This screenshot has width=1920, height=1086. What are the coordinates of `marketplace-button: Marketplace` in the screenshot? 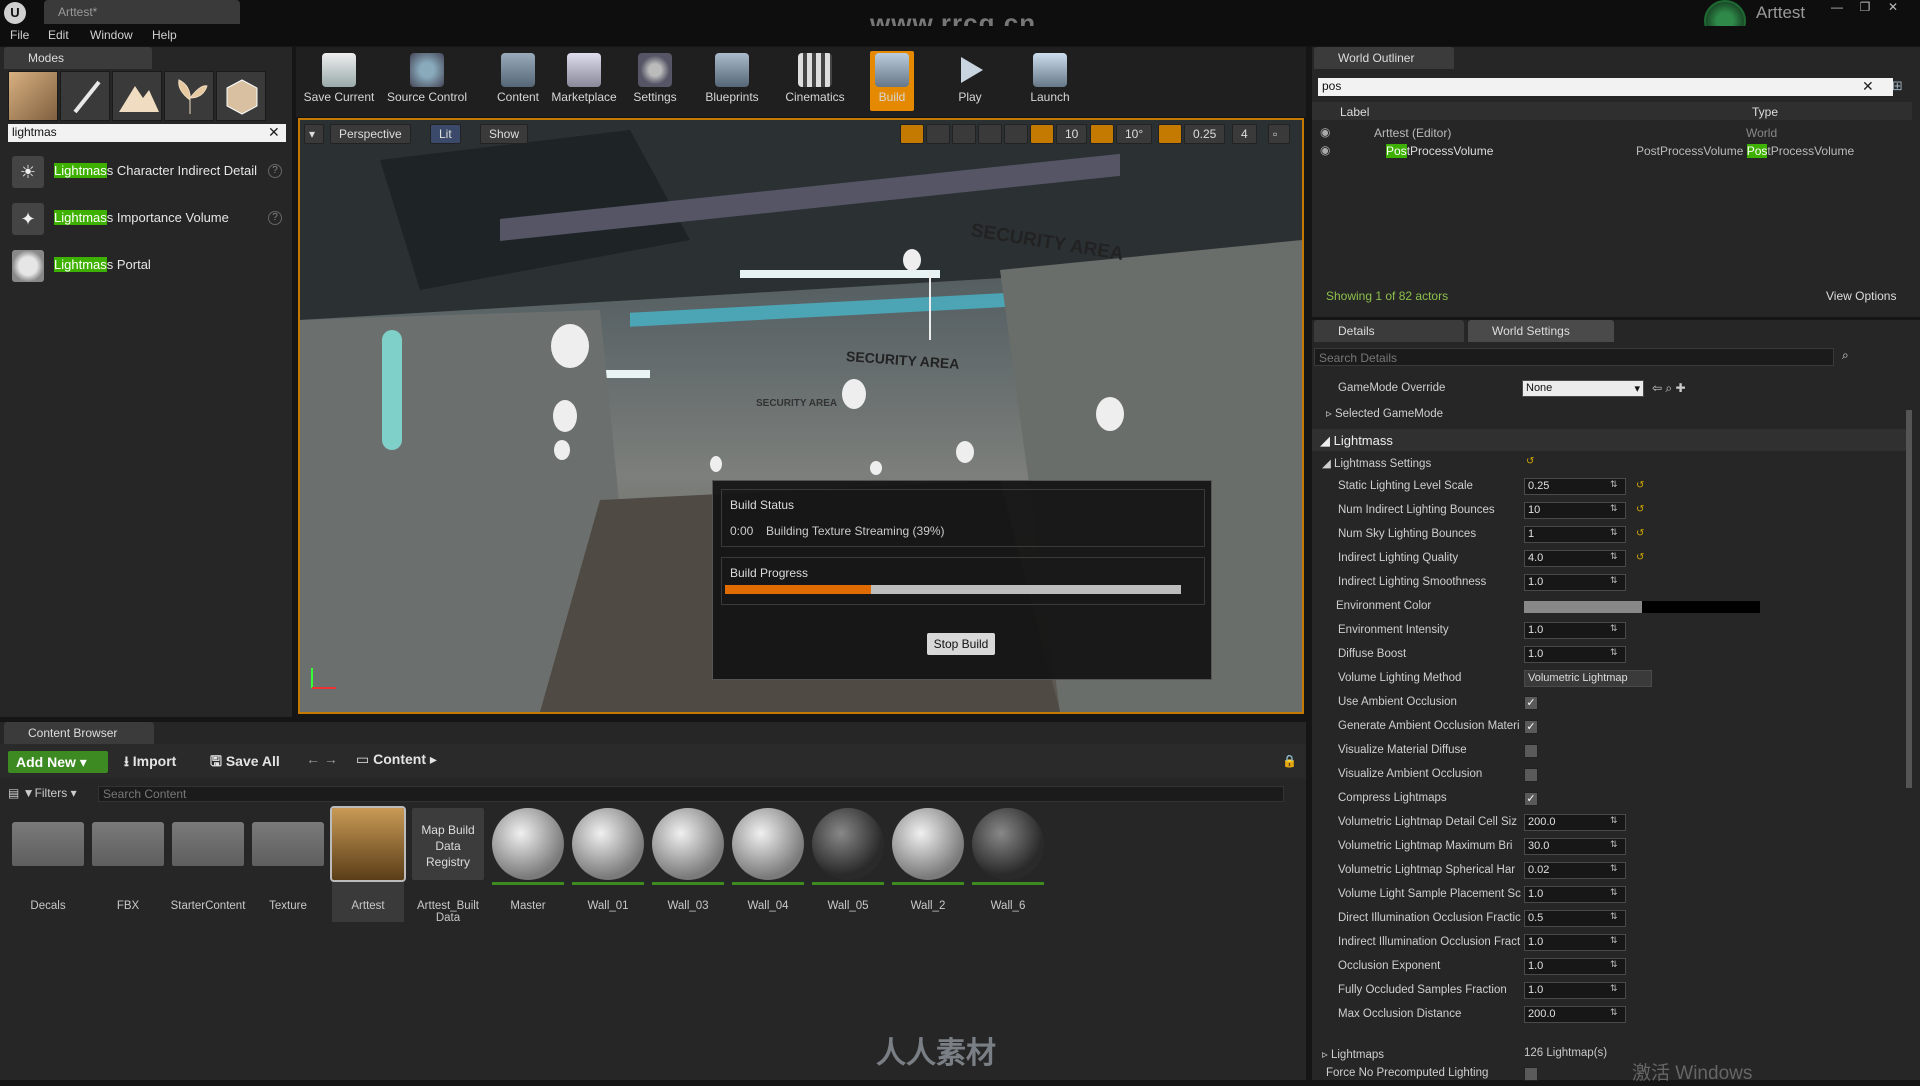 It's located at (584, 81).